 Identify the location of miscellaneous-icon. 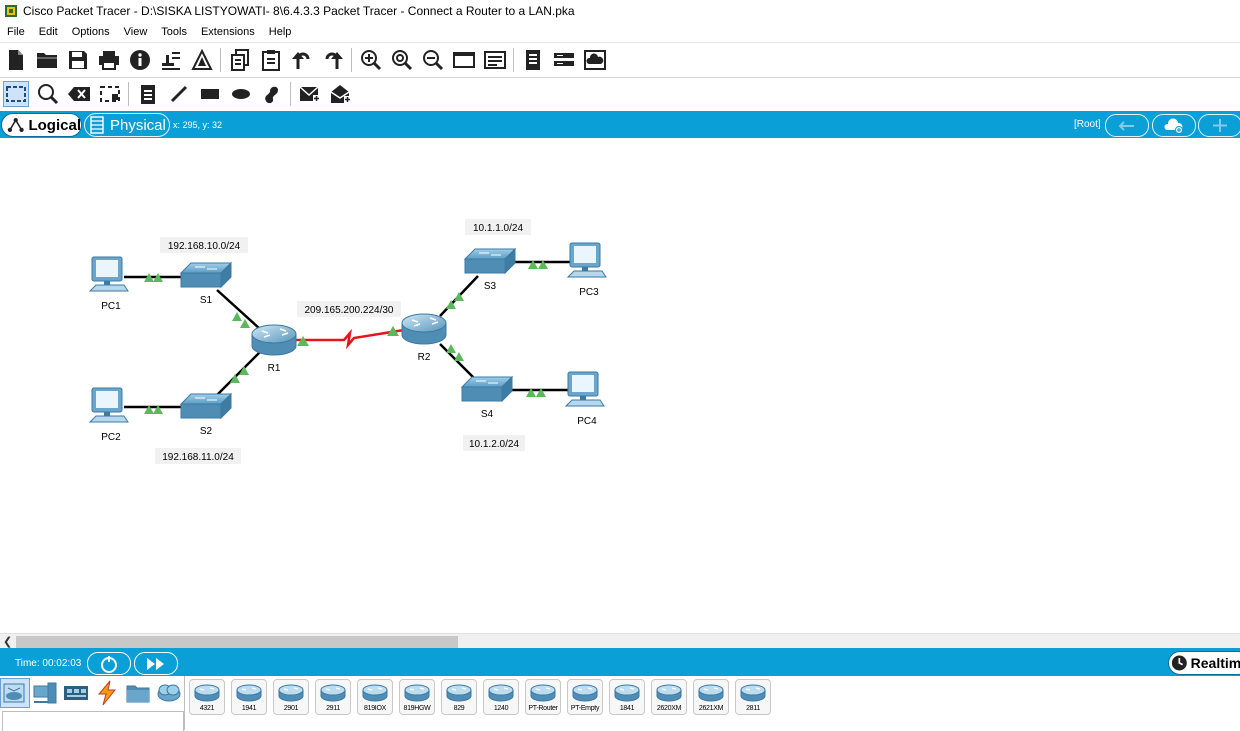
(137, 693).